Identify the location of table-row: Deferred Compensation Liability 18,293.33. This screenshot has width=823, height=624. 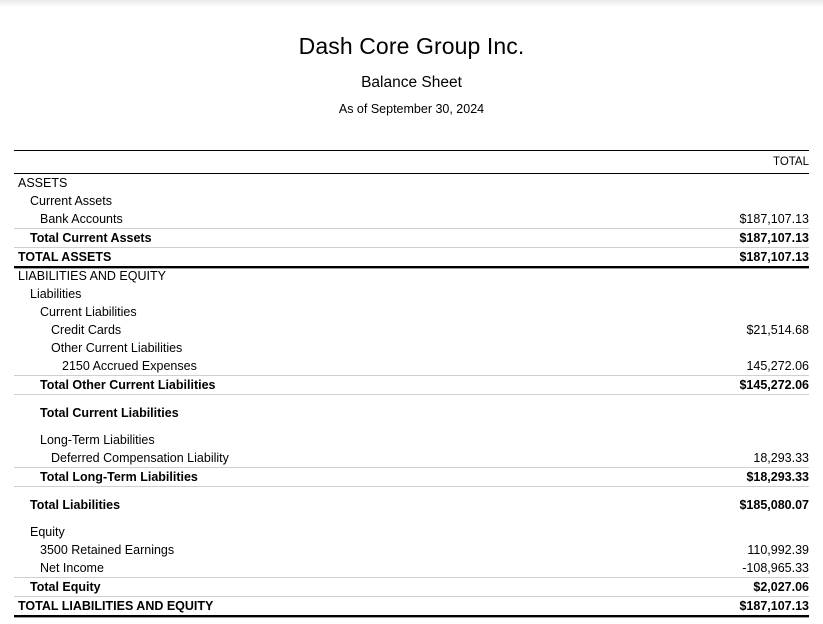
(411, 458).